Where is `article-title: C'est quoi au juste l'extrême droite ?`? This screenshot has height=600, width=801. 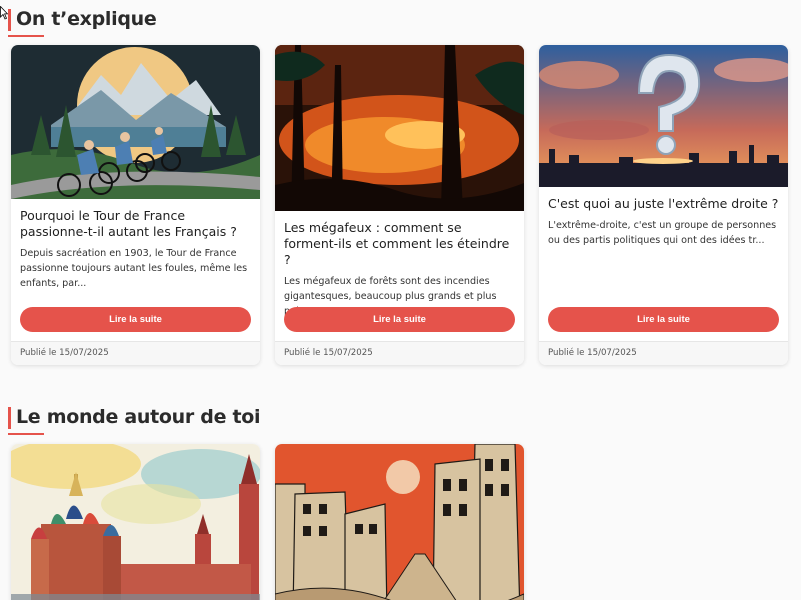
article-title: C'est quoi au juste l'extrême droite ? is located at coordinates (663, 204).